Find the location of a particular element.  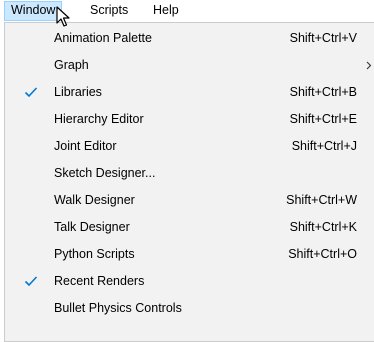

menu-scripts: Scripts is located at coordinates (109, 11).